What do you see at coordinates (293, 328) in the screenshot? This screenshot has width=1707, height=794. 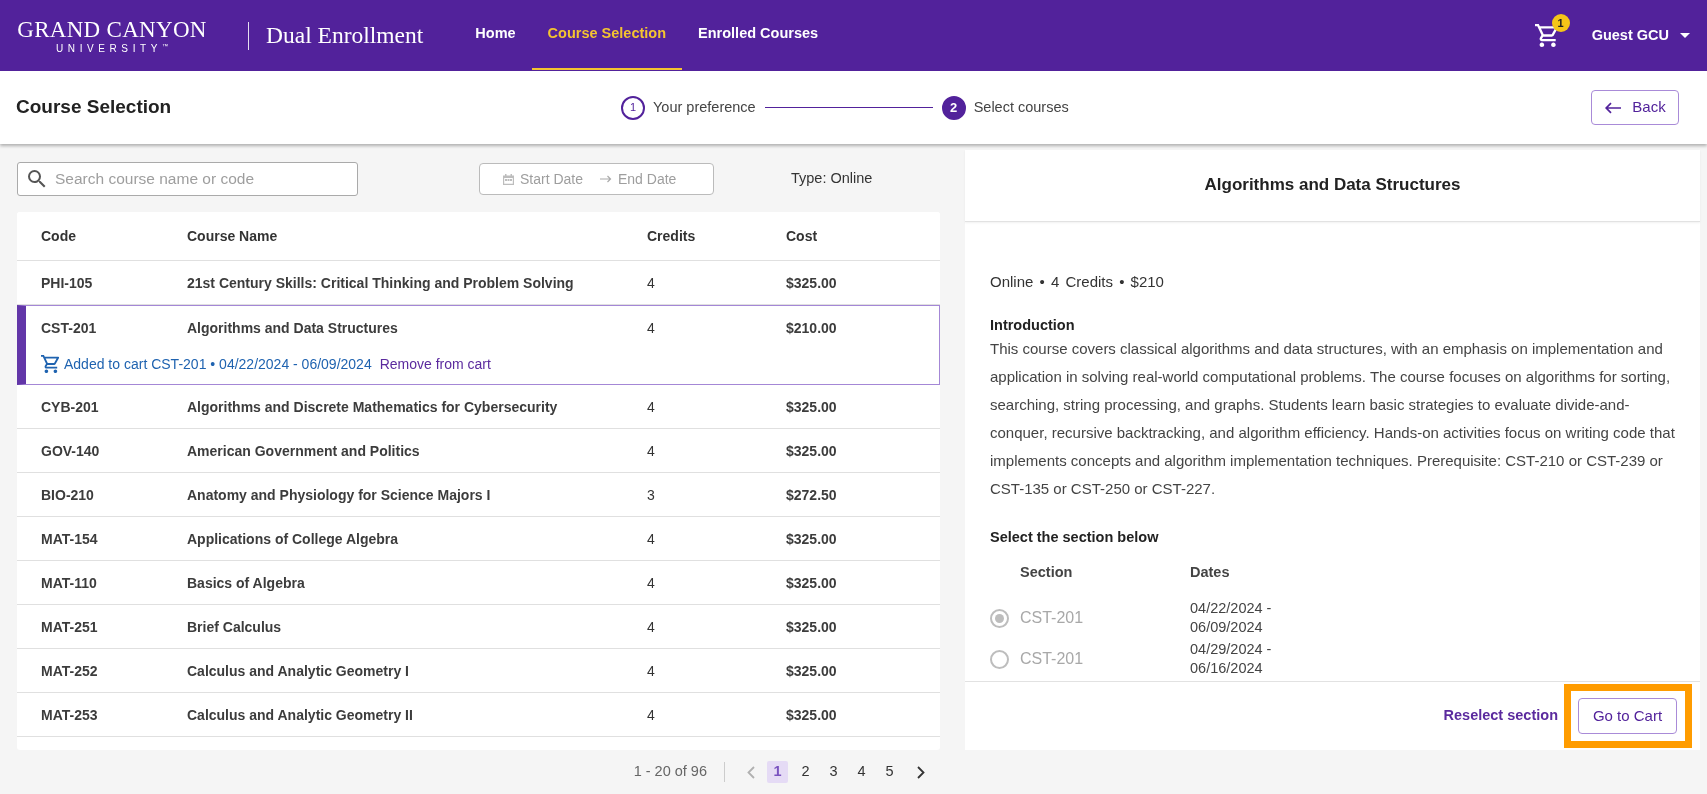 I see `course-name: Algorithms and Data Structures` at bounding box center [293, 328].